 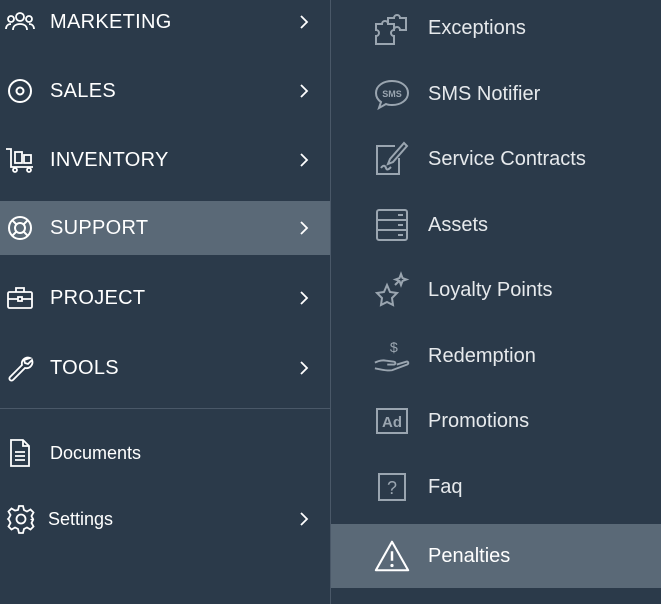 I want to click on sms-bubble-icon: SMS, so click(x=392, y=94).